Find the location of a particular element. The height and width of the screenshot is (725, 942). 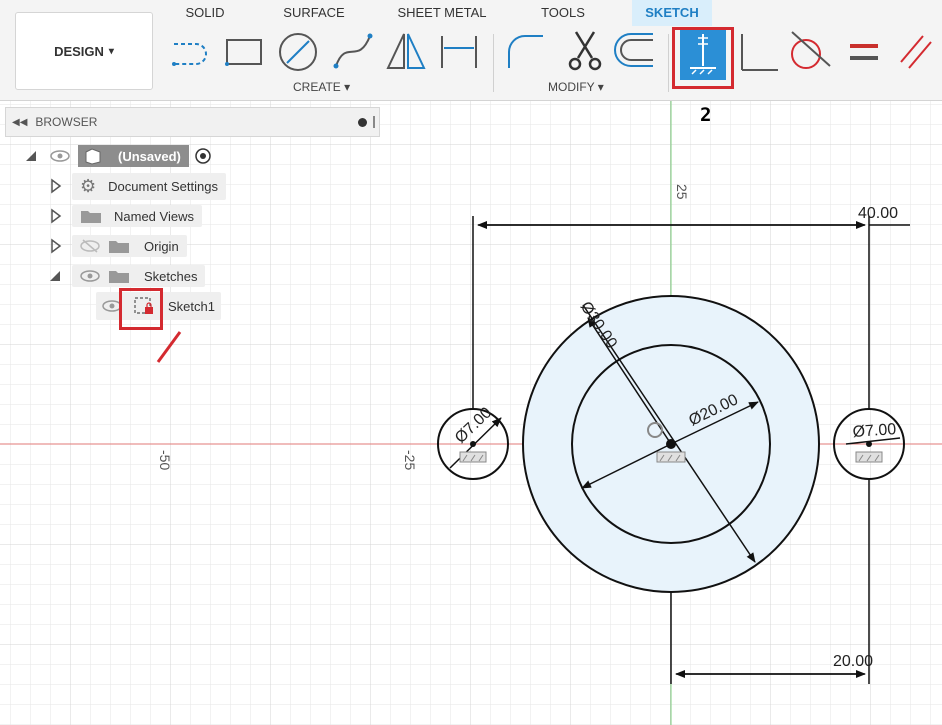

dimension-right-hole-text: Ø7.00 is located at coordinates (874, 431).